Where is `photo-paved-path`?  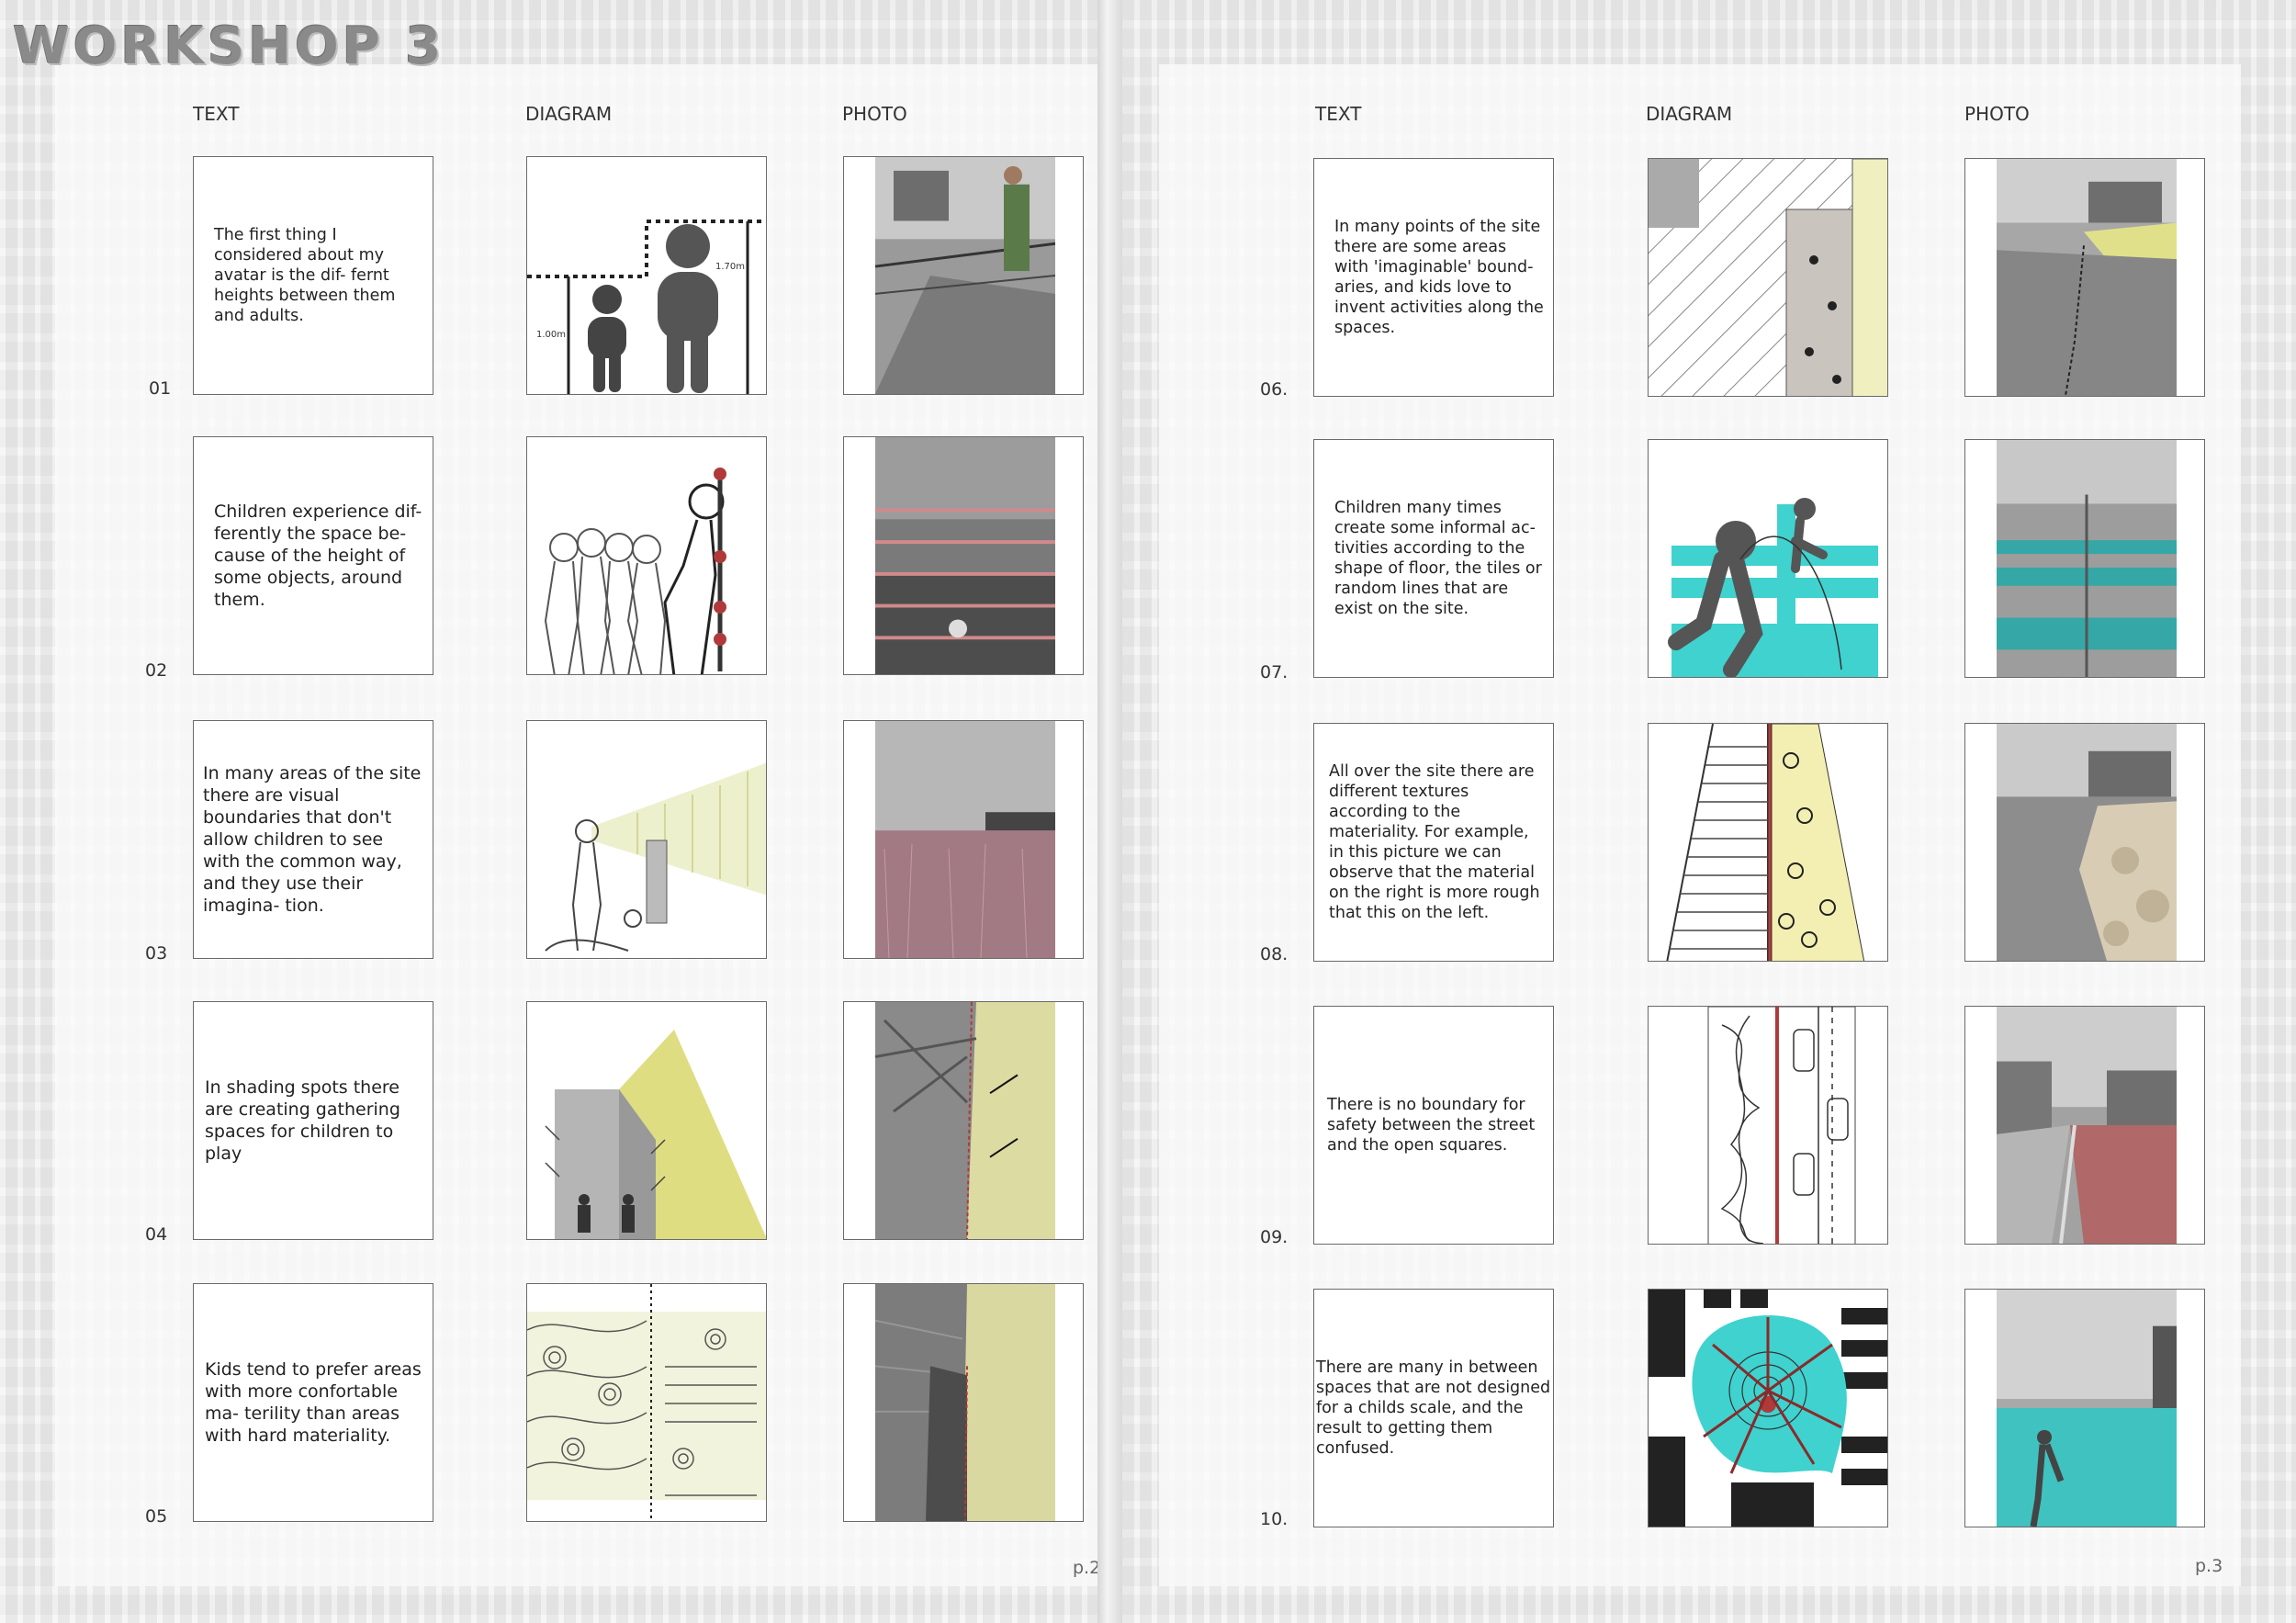 photo-paved-path is located at coordinates (2085, 277).